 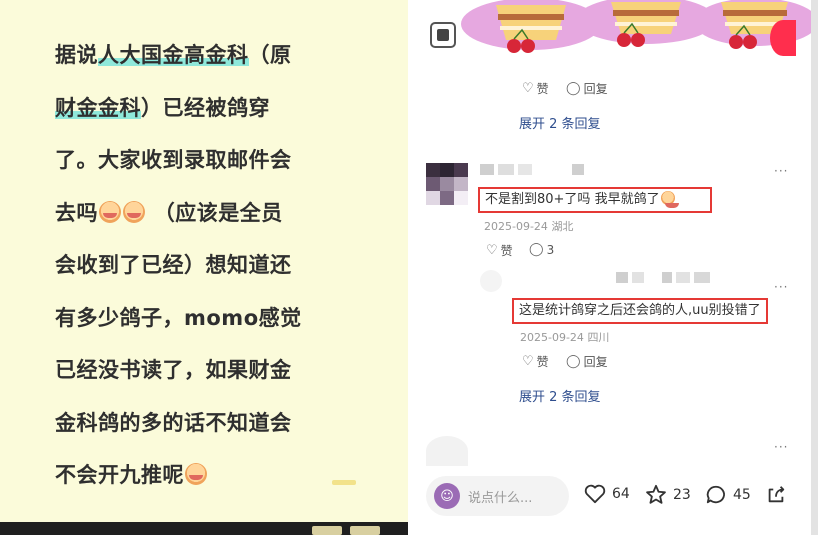 What do you see at coordinates (204, 528) in the screenshot?
I see `next-image-strip` at bounding box center [204, 528].